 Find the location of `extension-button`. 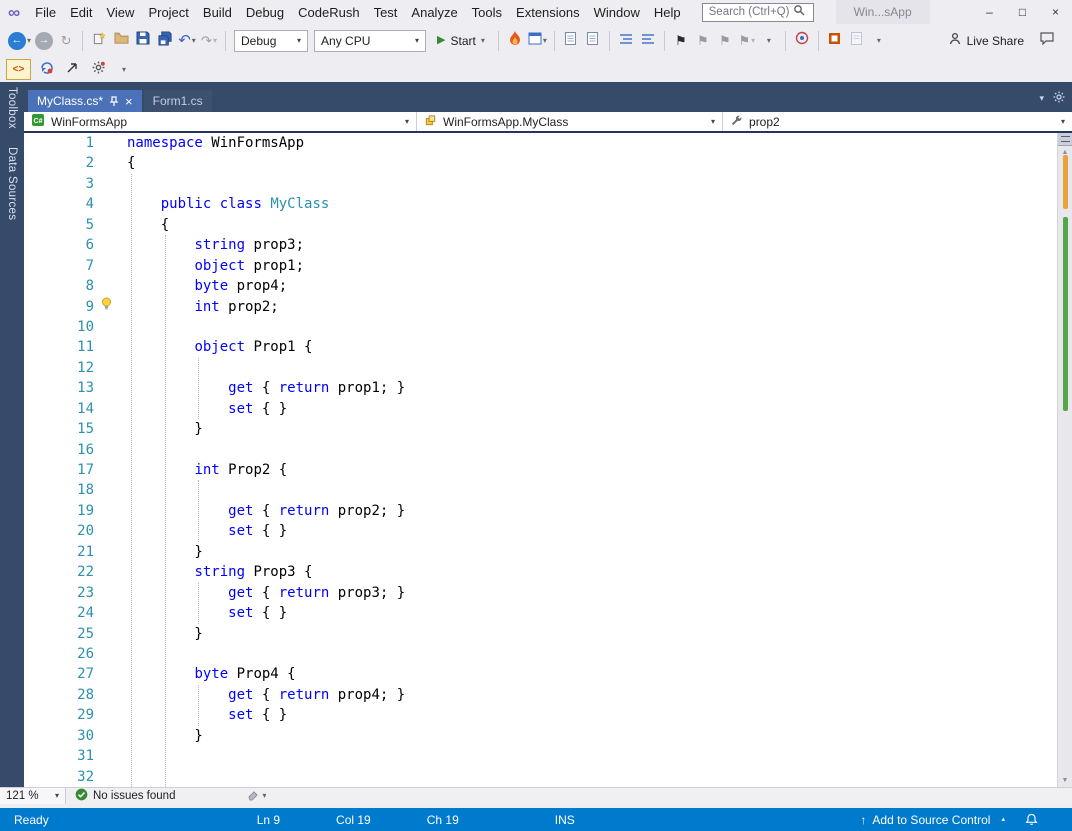

extension-button is located at coordinates (835, 41).